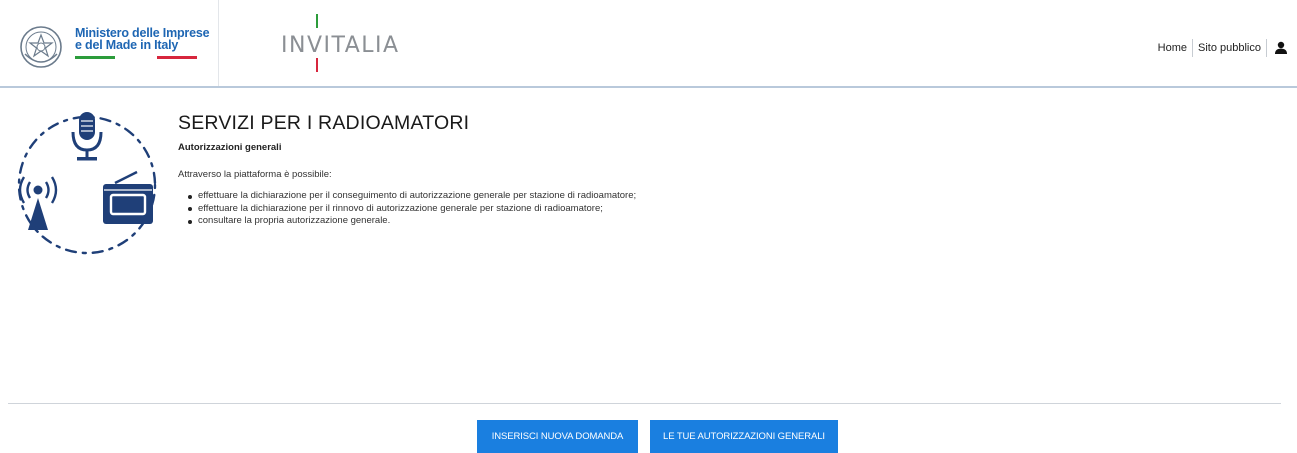  Describe the element at coordinates (644, 403) in the screenshot. I see `footer-divider` at that location.